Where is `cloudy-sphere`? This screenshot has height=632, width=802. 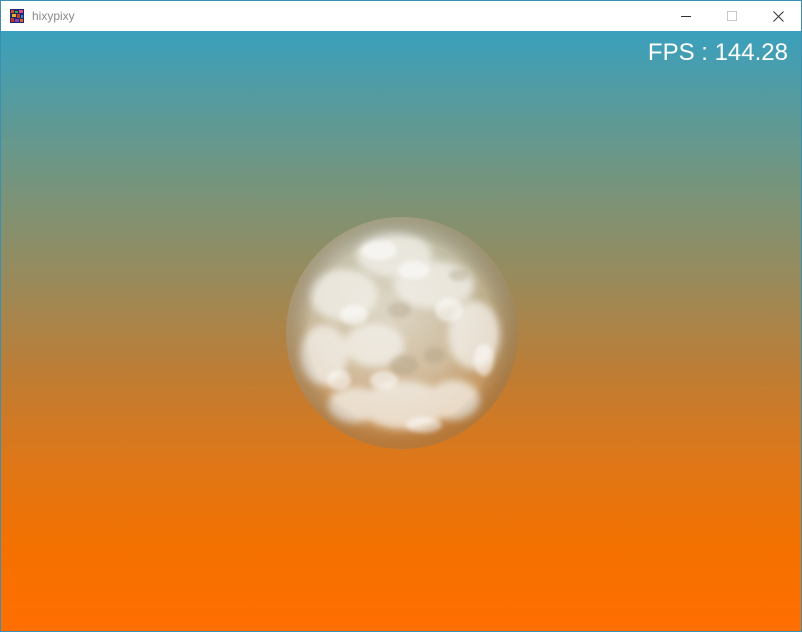
cloudy-sphere is located at coordinates (402, 333).